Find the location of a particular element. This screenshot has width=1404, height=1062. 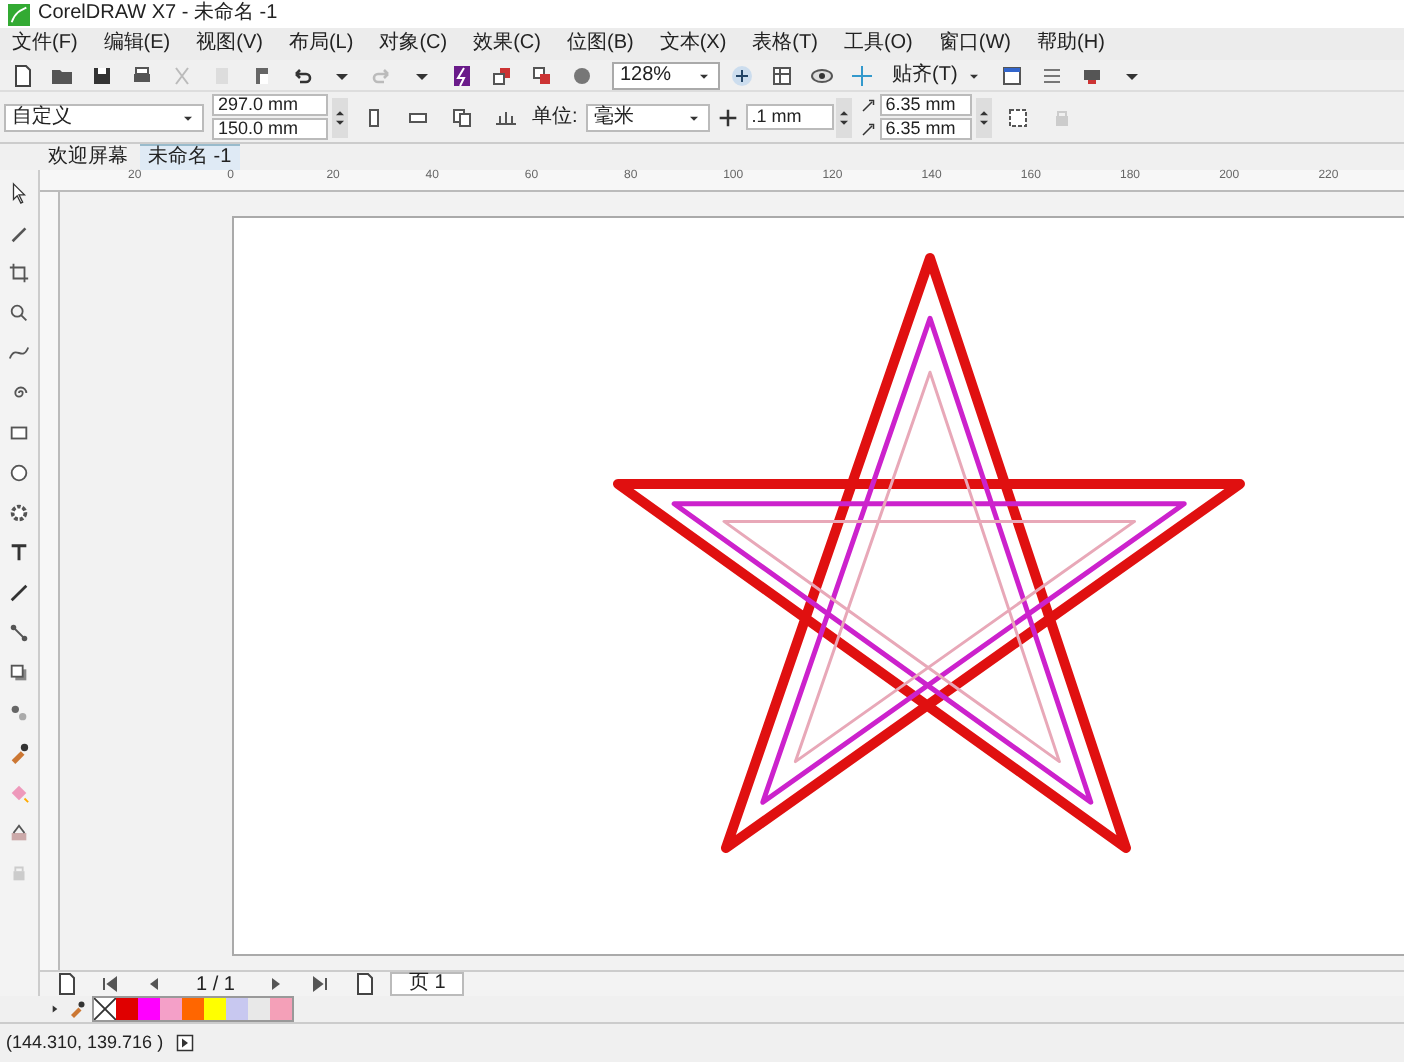

redo-icon is located at coordinates (382, 75).